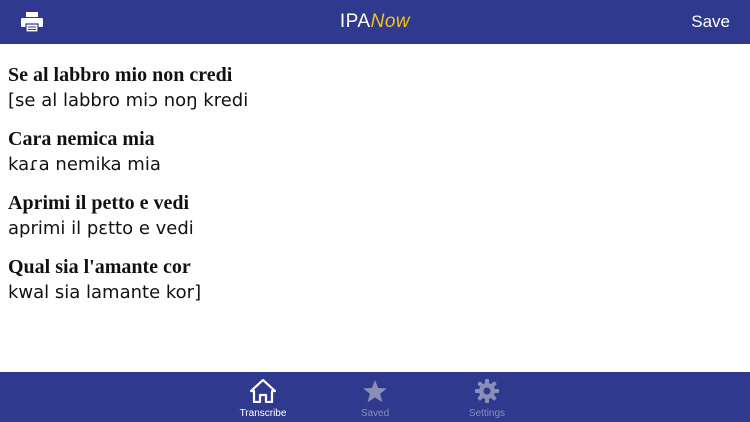 The image size is (750, 422). What do you see at coordinates (105, 292) in the screenshot?
I see `verse-ipa-text: kwal sia lamante kor]` at bounding box center [105, 292].